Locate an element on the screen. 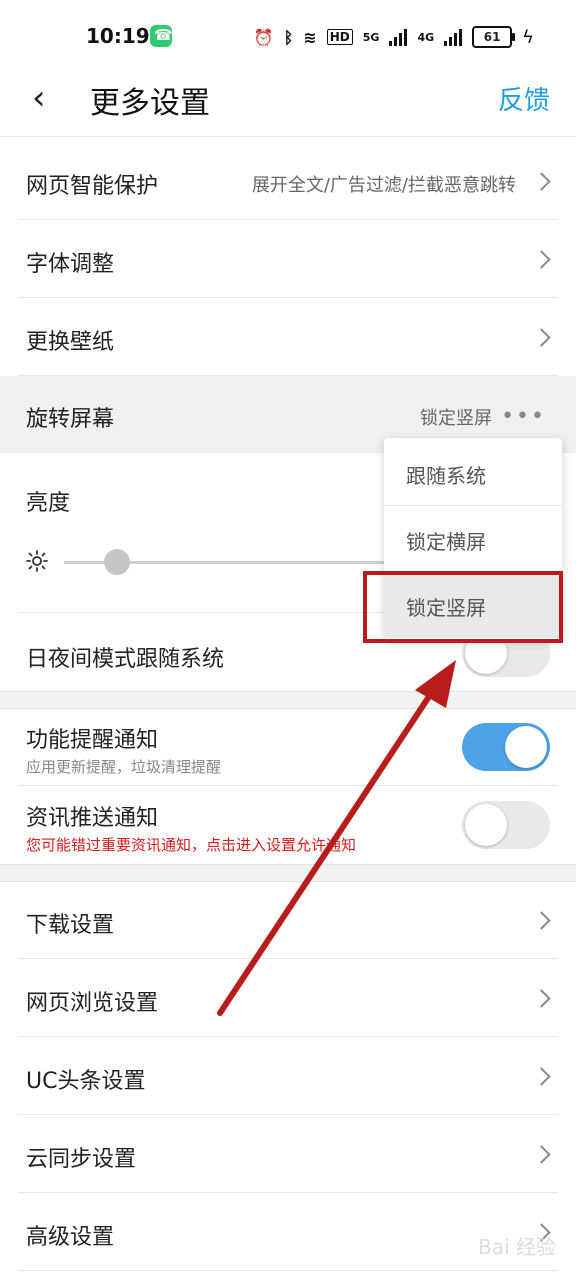 This screenshot has width=576, height=1280. wifi-icon: ≋ is located at coordinates (310, 37).